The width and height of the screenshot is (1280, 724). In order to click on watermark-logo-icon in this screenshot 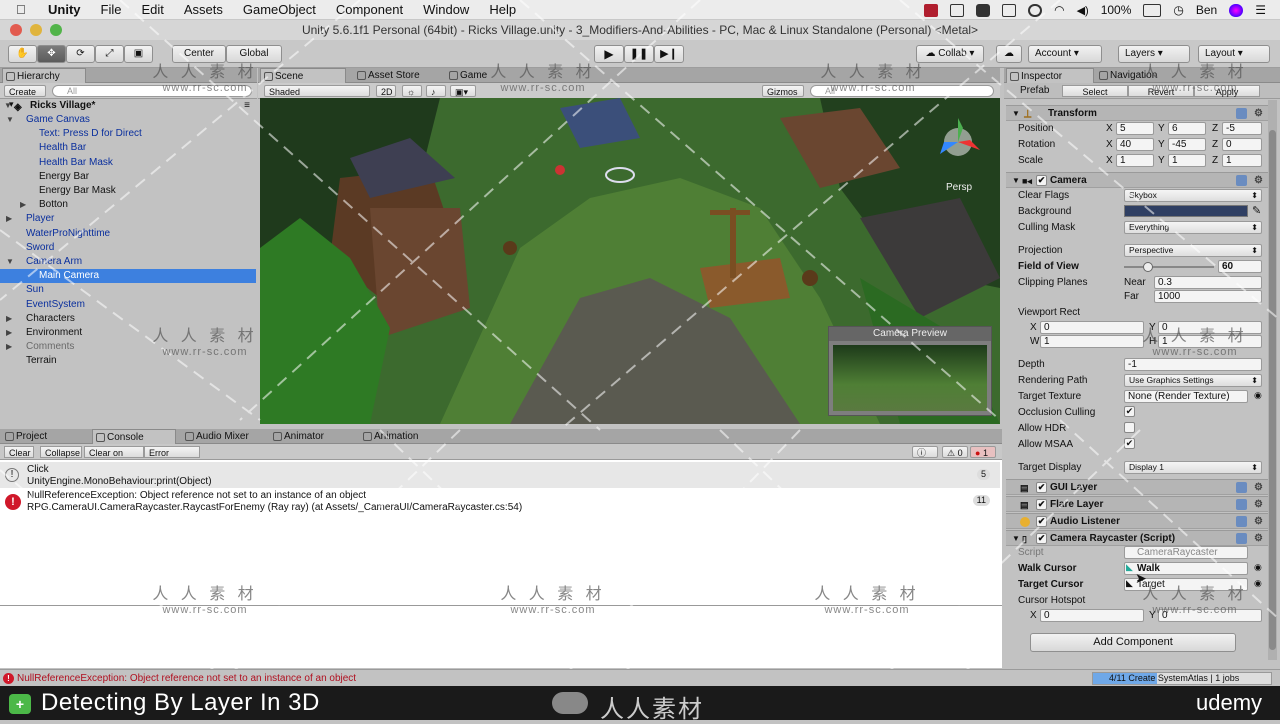, I will do `click(570, 703)`.